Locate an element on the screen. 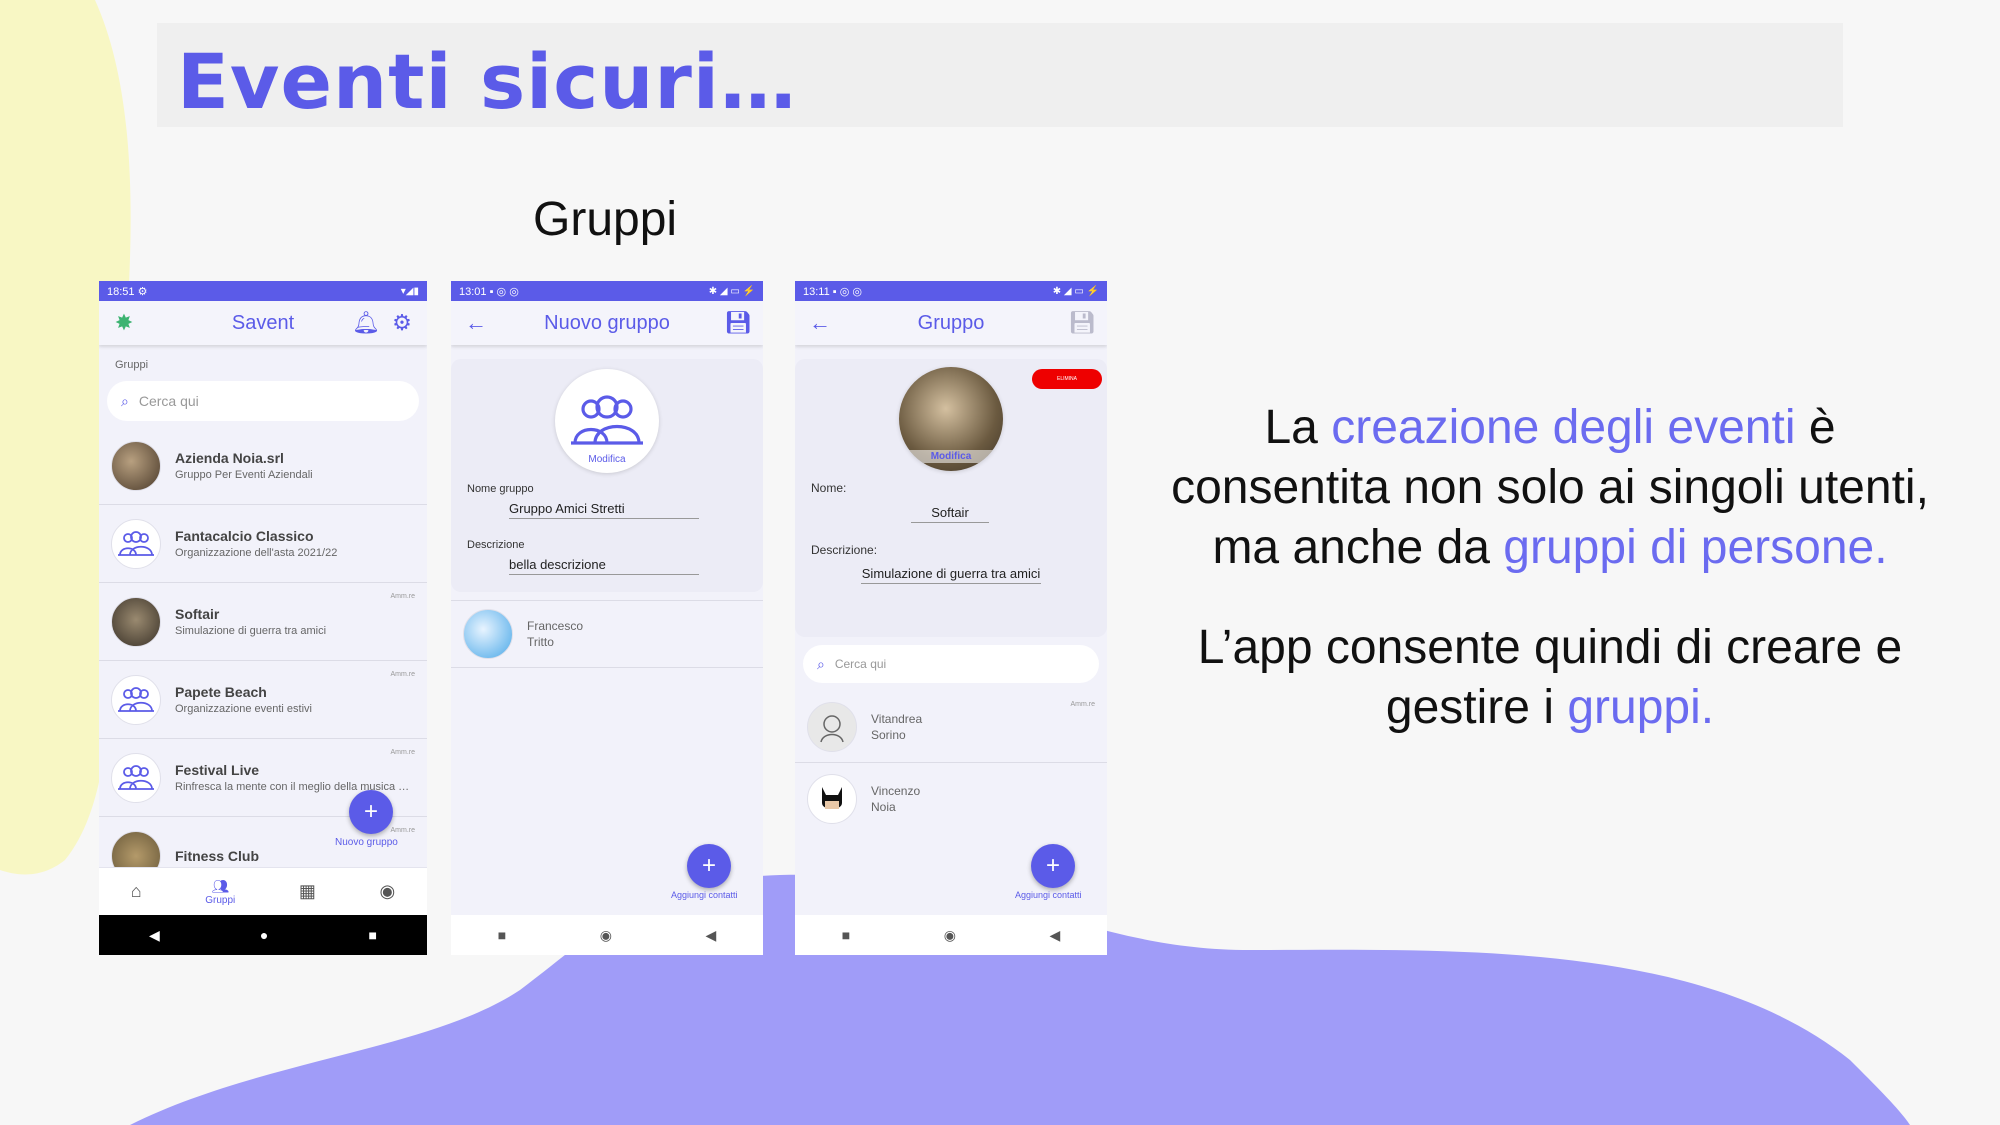 Image resolution: width=2000 pixels, height=1125 pixels. app-bar: ✸ Savent 🔔︎ ⚙ is located at coordinates (263, 323).